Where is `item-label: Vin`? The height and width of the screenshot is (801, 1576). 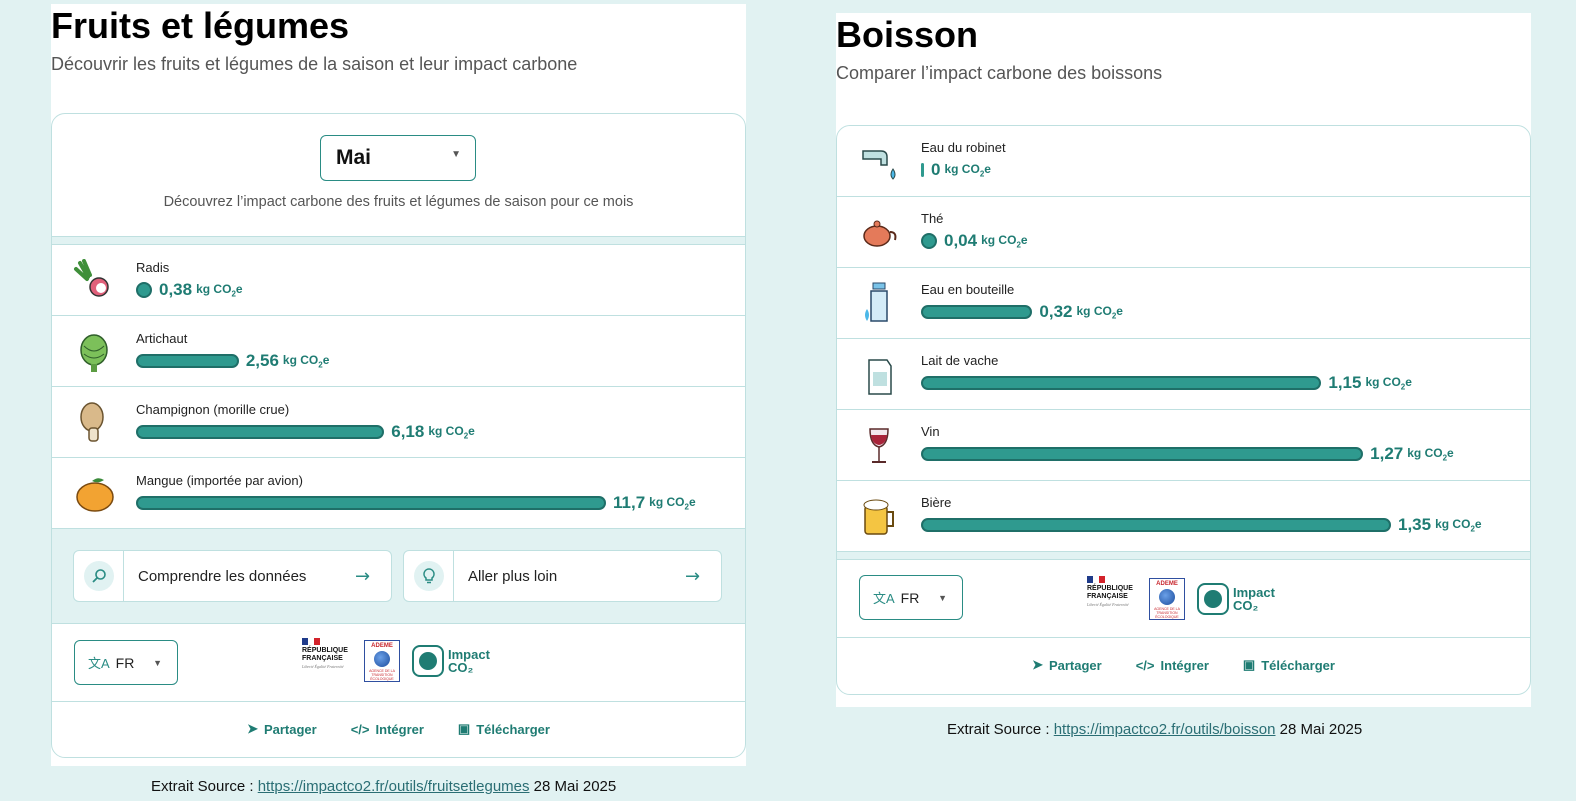
item-label: Vin is located at coordinates (930, 431).